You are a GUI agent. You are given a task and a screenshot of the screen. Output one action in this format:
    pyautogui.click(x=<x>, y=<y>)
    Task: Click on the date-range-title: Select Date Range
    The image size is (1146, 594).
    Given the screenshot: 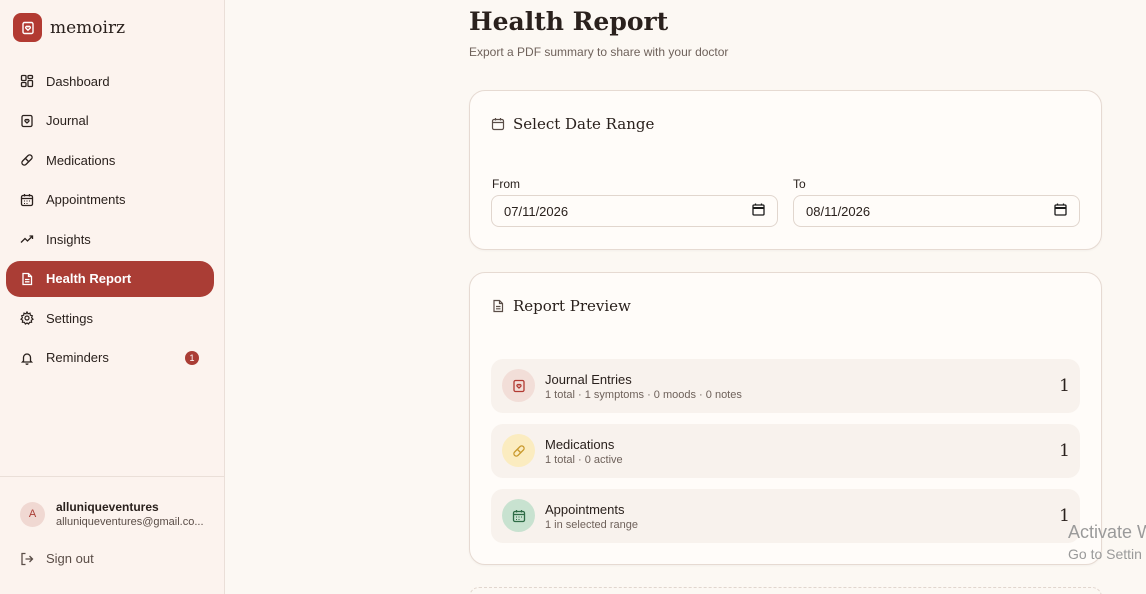 What is the action you would take?
    pyautogui.click(x=572, y=124)
    